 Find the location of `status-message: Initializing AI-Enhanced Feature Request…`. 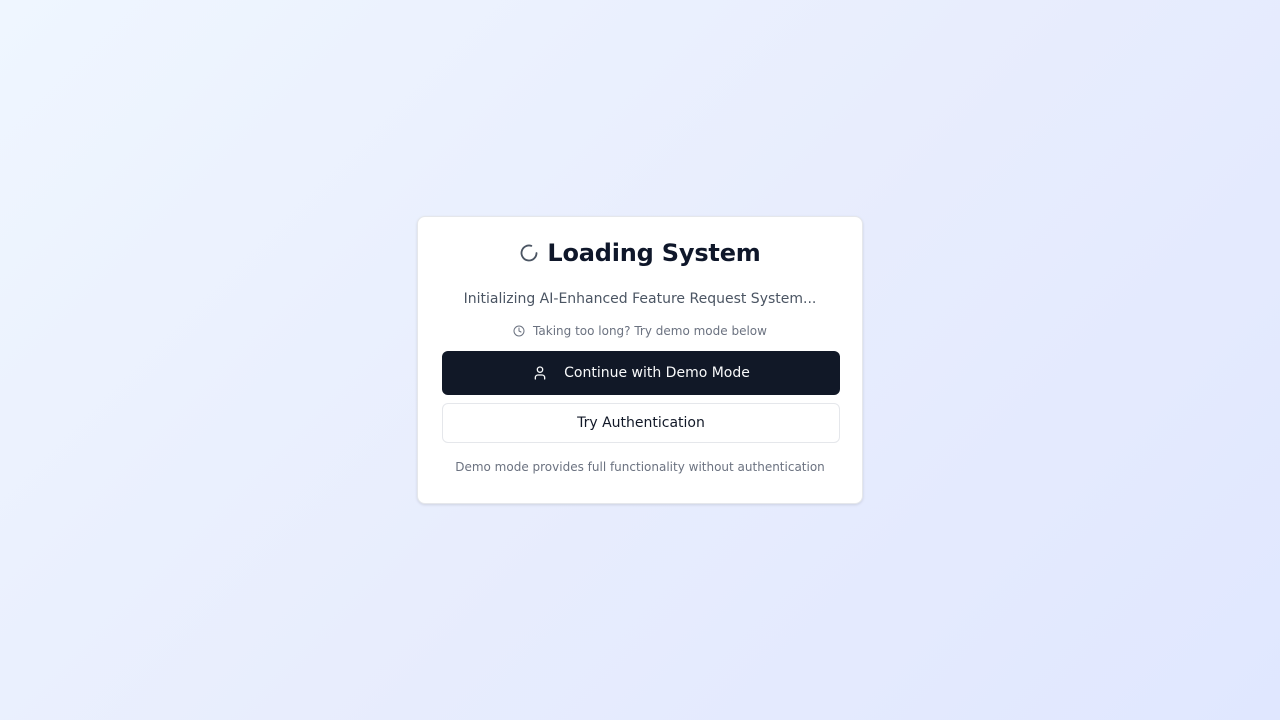

status-message: Initializing AI-Enhanced Feature Request… is located at coordinates (640, 299).